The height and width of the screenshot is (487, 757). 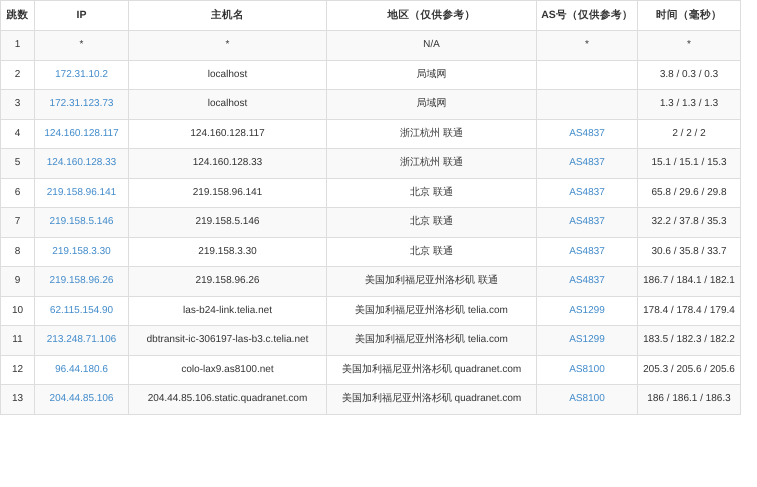 What do you see at coordinates (227, 399) in the screenshot?
I see `table-cell: 204.44.85.106.static.quadranet.com` at bounding box center [227, 399].